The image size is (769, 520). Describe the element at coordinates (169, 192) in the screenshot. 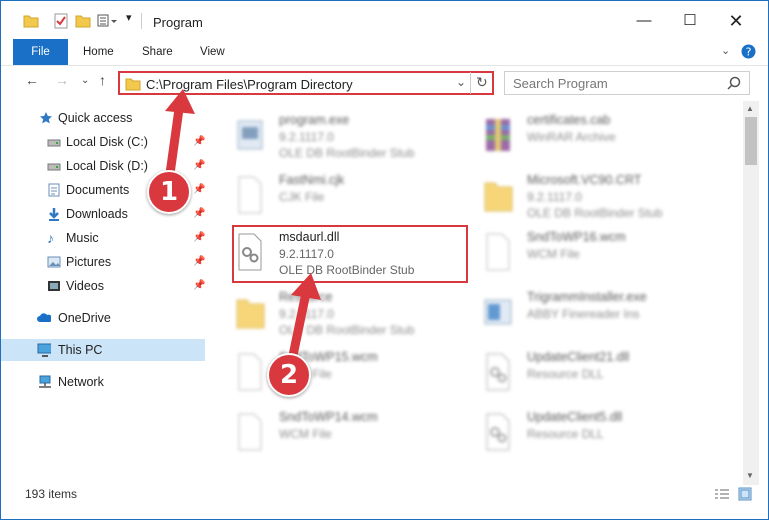

I see `step-1-badge: 1` at that location.